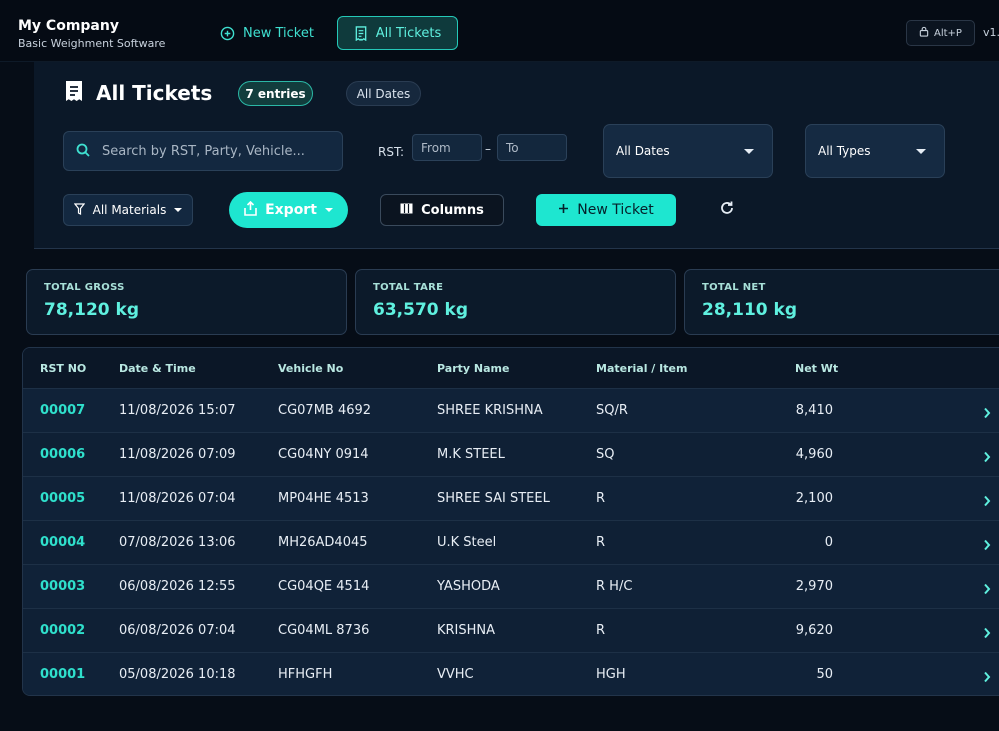  I want to click on date-time: 05/08/2026 10:18, so click(177, 674).